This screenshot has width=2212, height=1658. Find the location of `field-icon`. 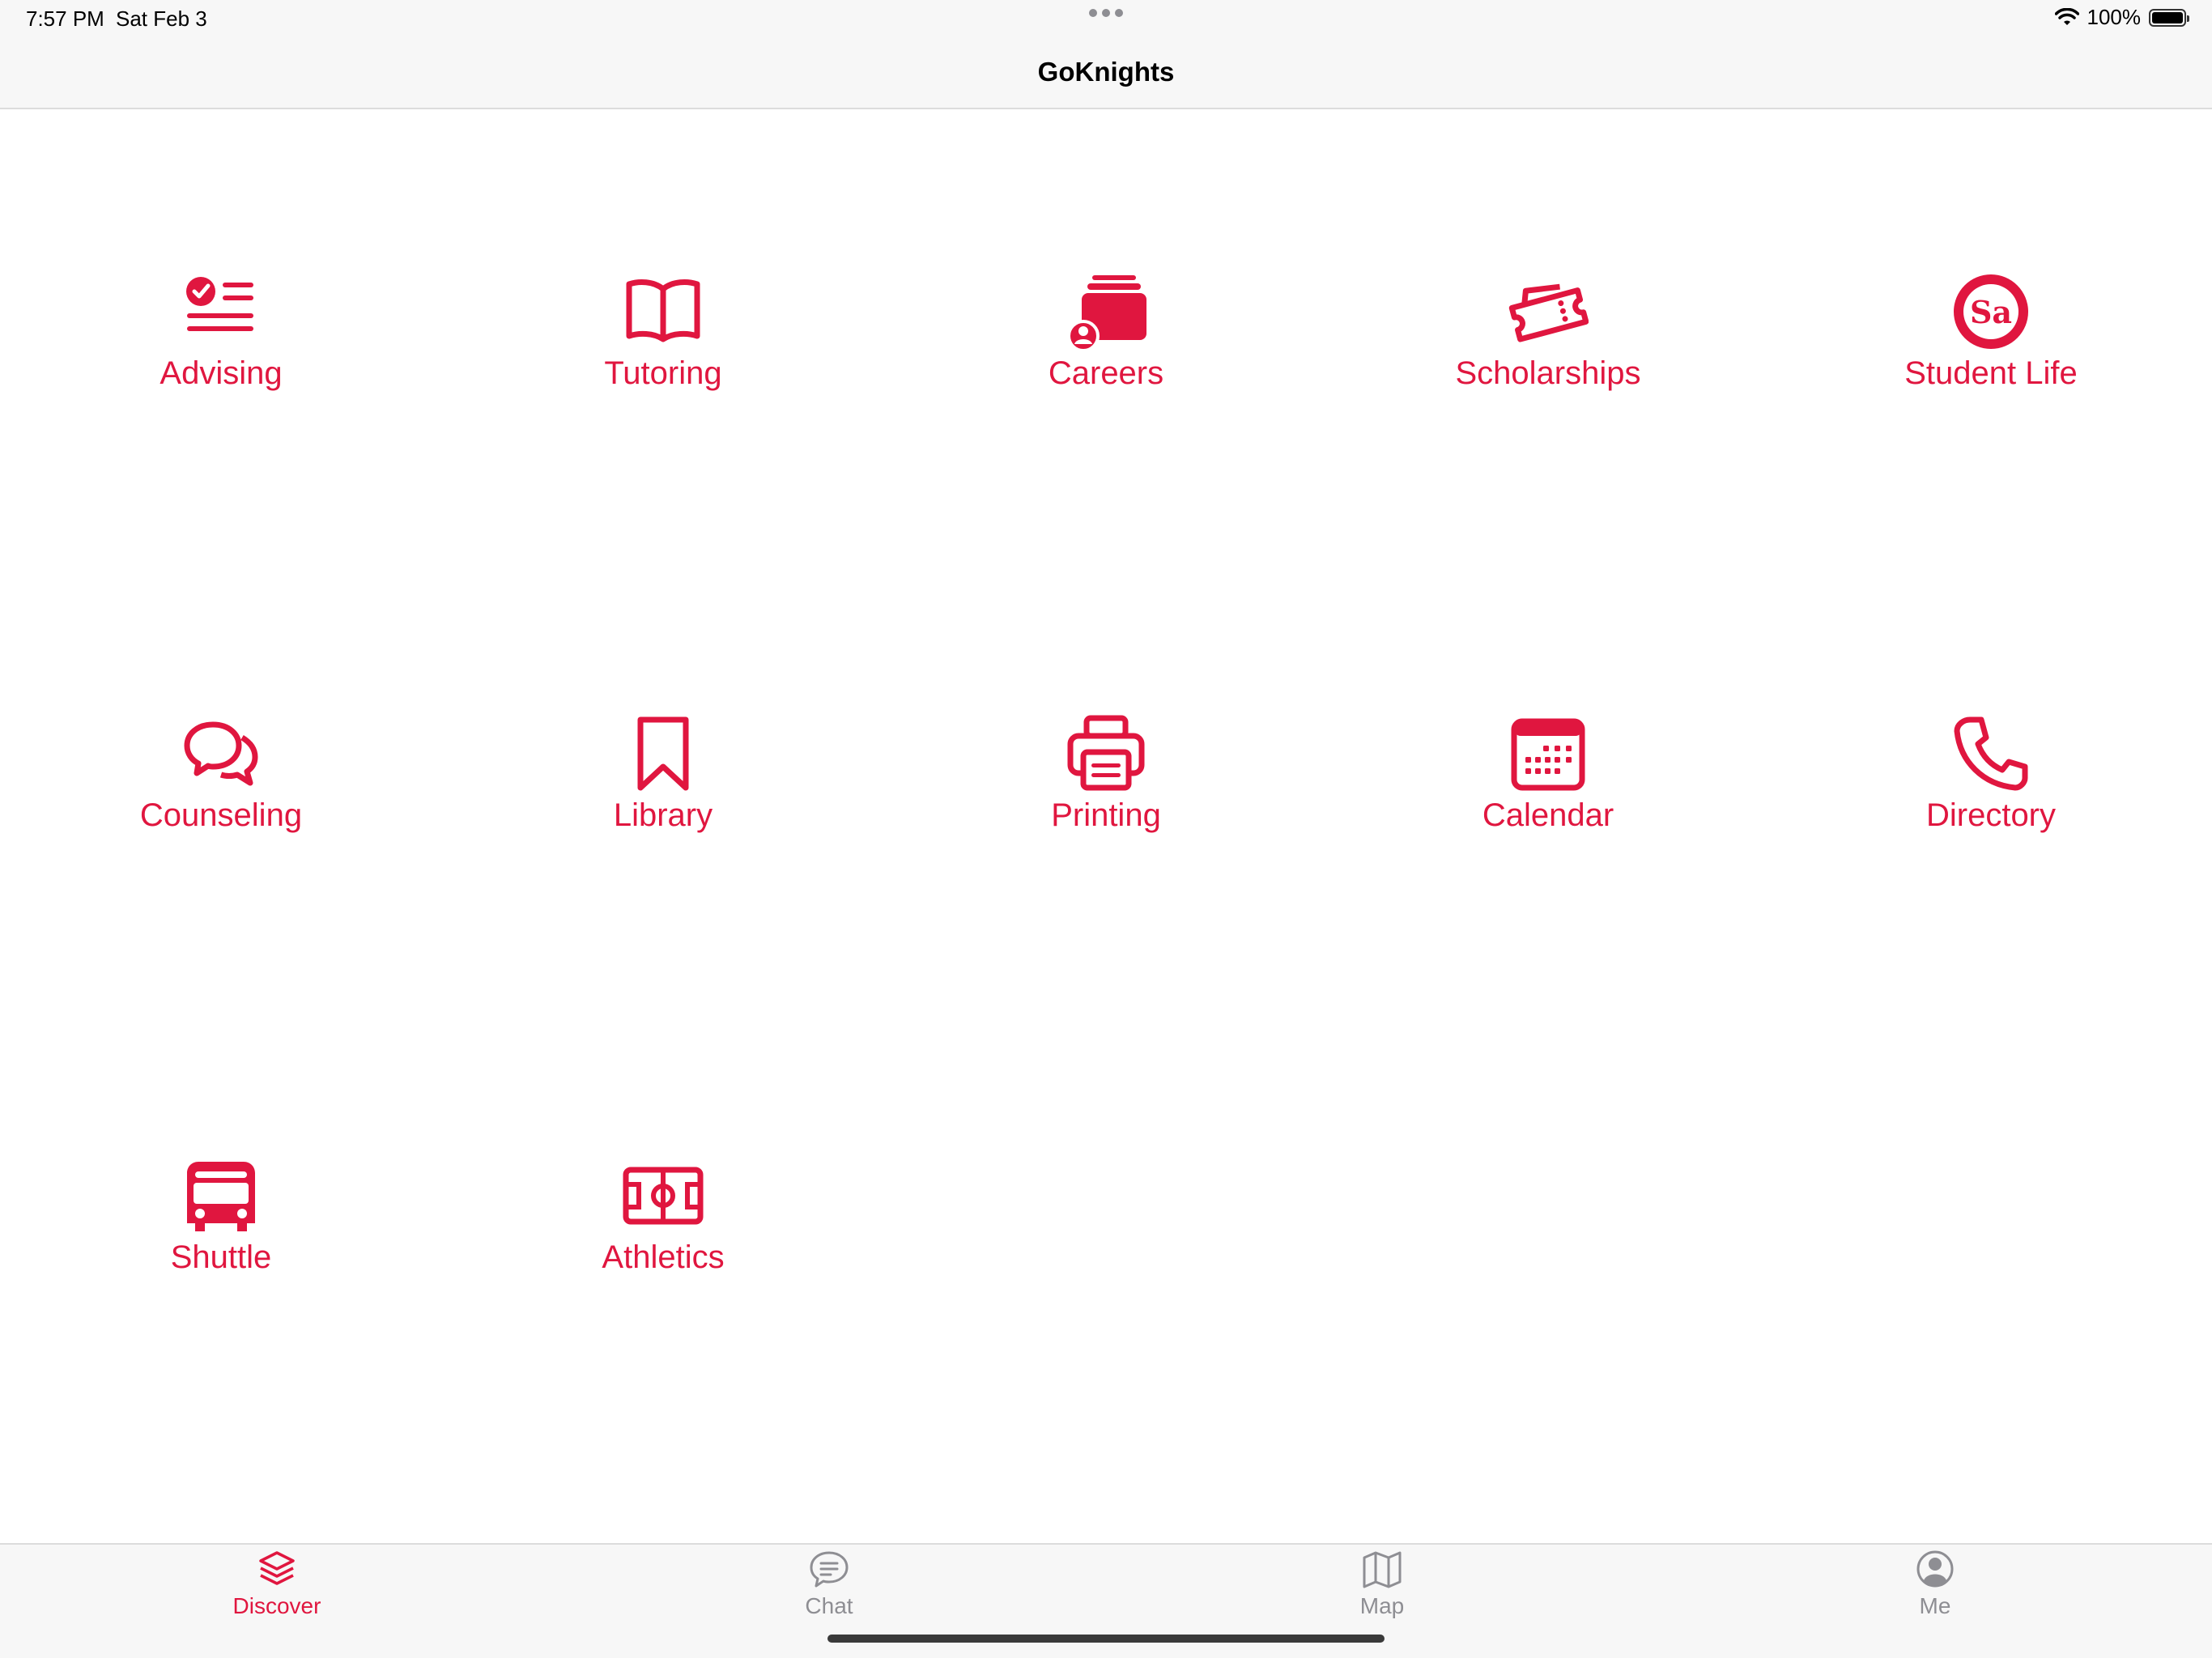

field-icon is located at coordinates (664, 1196).